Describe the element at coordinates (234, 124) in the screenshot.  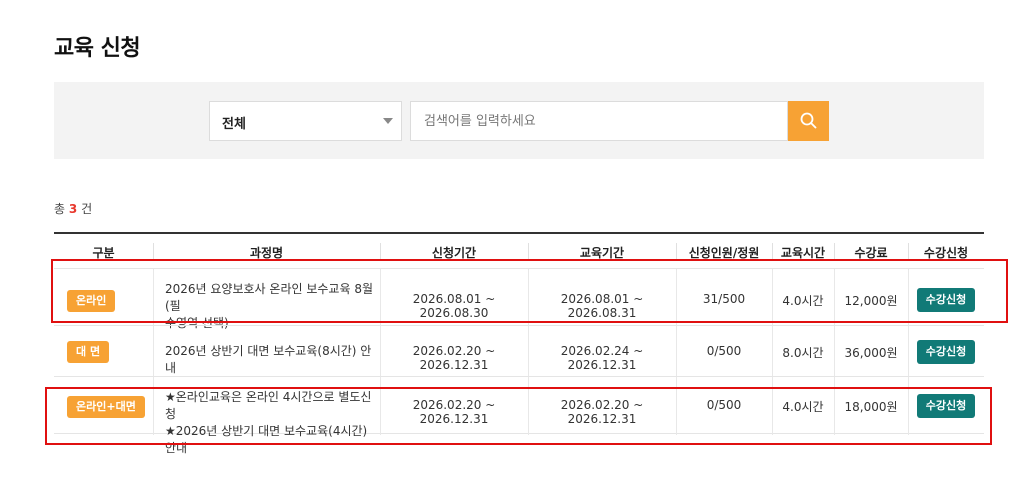
I see `category-select-value: 전체` at that location.